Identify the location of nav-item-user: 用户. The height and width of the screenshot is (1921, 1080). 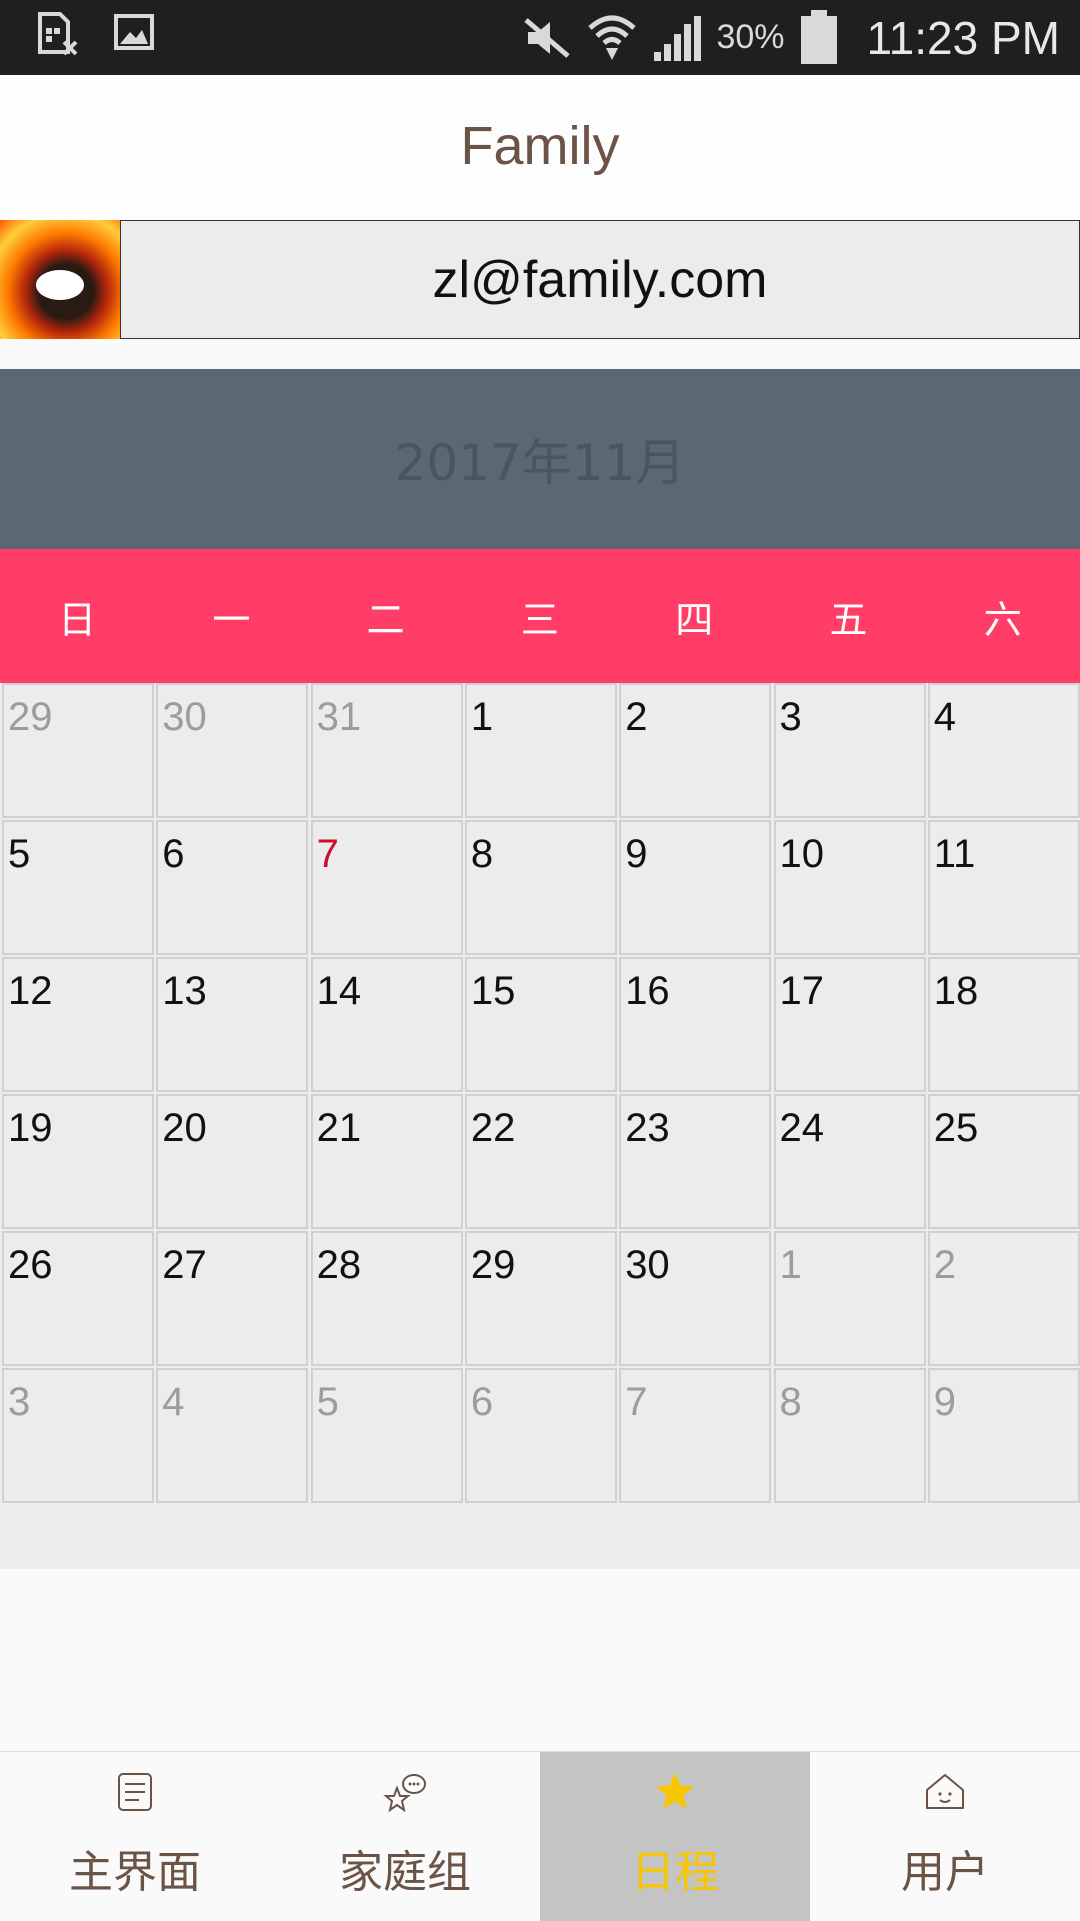
(945, 1836).